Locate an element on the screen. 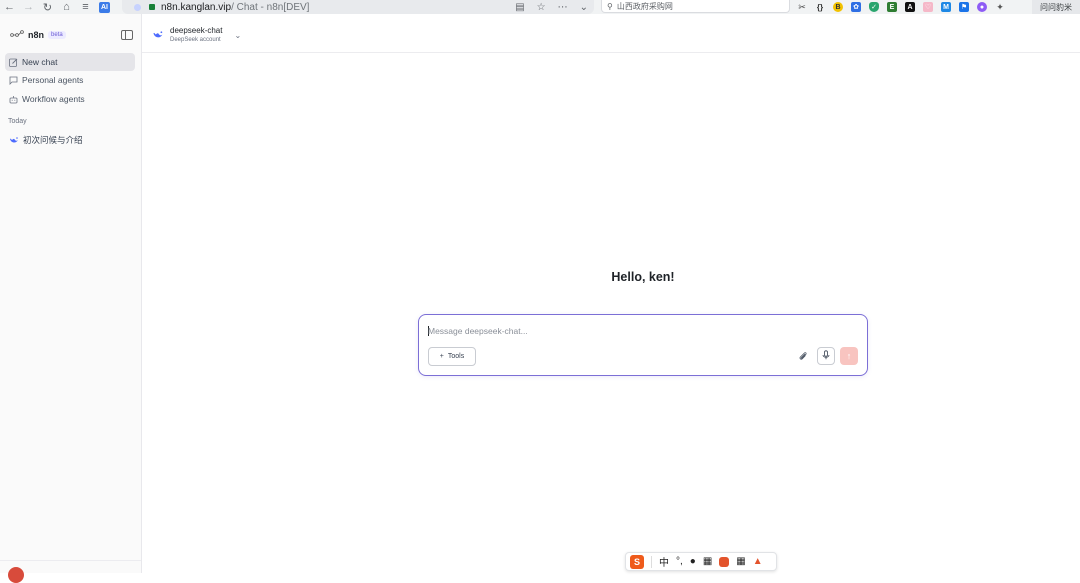 The image size is (1080, 583). punctuation-icon: °, is located at coordinates (679, 561).